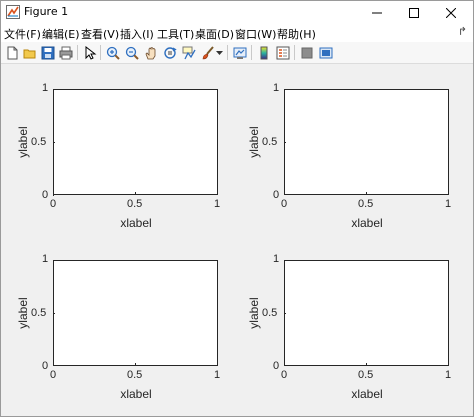 This screenshot has width=474, height=417. Describe the element at coordinates (46, 11) in the screenshot. I see `window-title: Figure 1` at that location.